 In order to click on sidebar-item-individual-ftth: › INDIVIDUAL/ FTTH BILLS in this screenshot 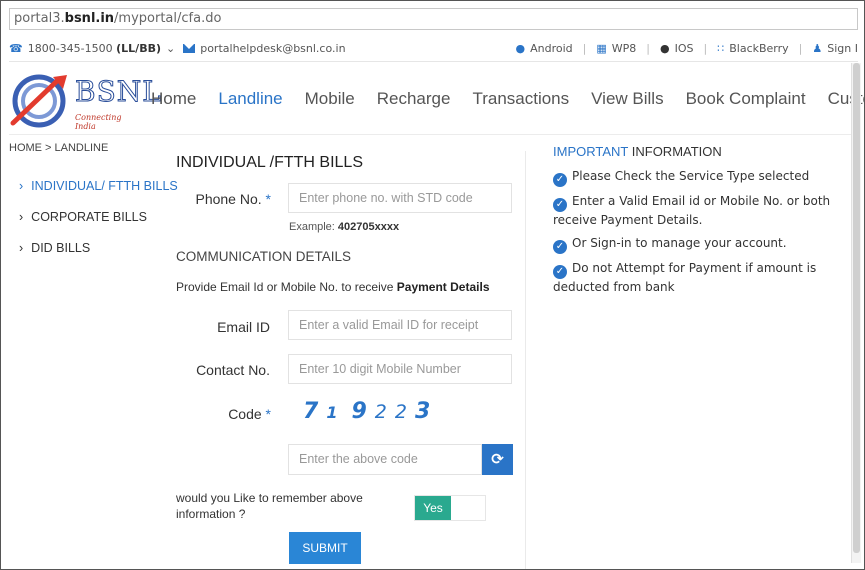, I will do `click(93, 186)`.